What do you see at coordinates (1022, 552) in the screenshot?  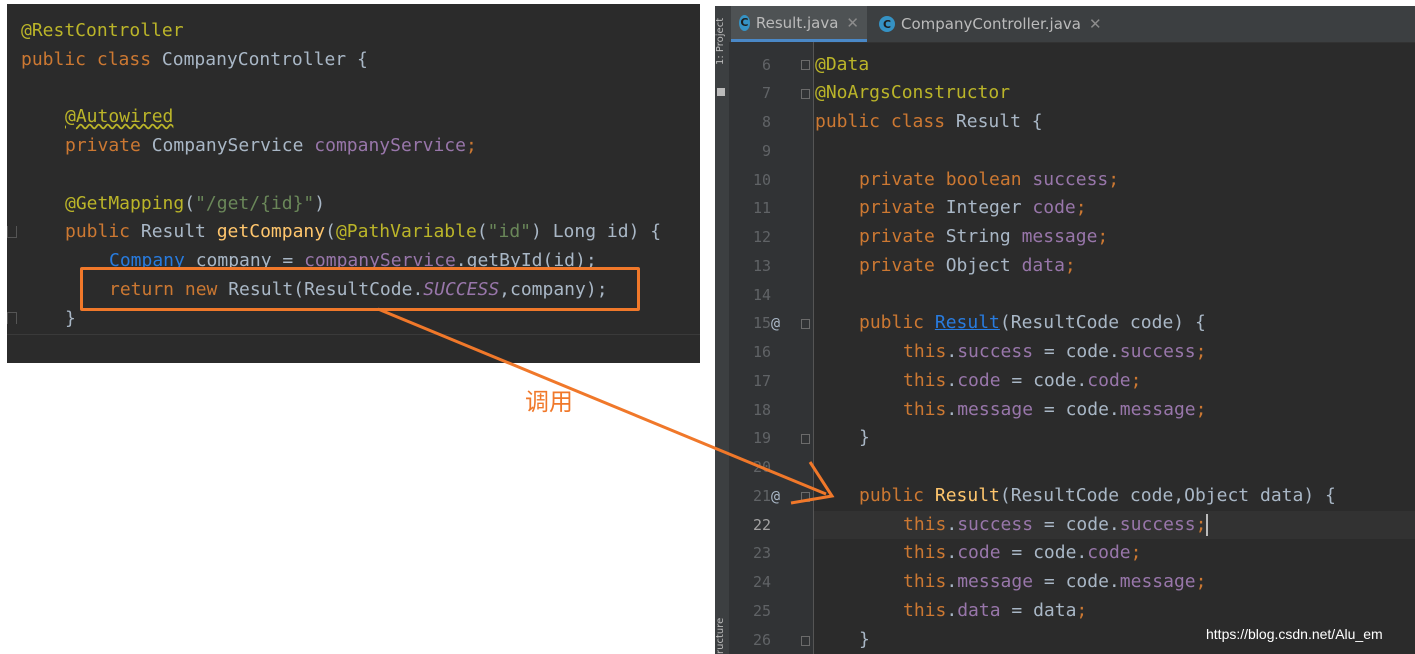 I see `code-line-23: this.code = code.code;` at bounding box center [1022, 552].